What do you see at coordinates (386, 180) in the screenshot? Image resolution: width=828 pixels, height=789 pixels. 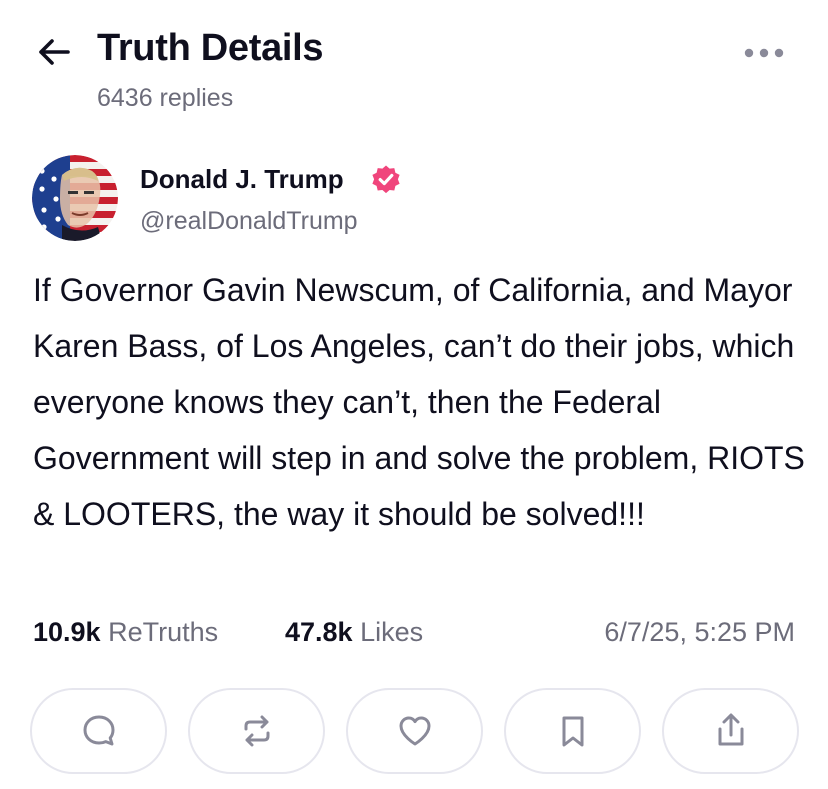 I see `verified-badge-icon` at bounding box center [386, 180].